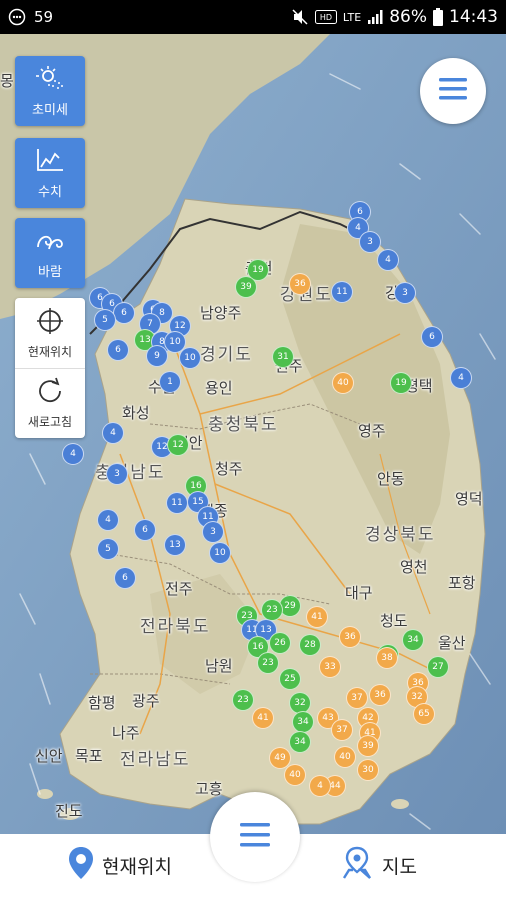 This screenshot has height=900, width=506. I want to click on map-label: 경상북도, so click(400, 535).